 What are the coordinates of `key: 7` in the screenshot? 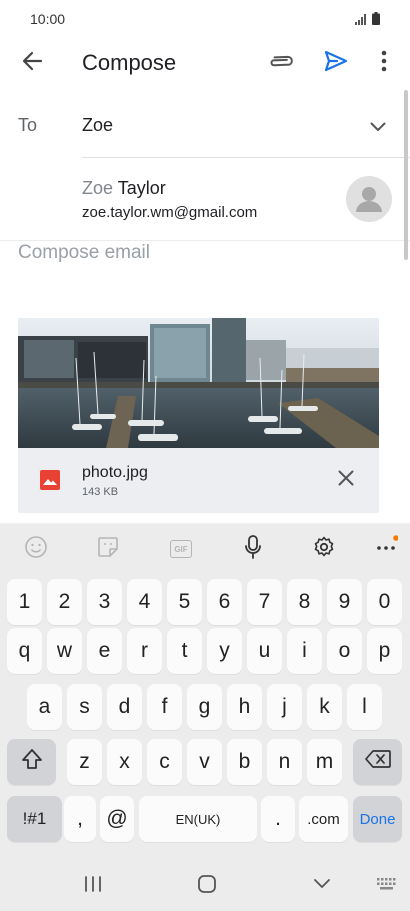 It's located at (264, 602).